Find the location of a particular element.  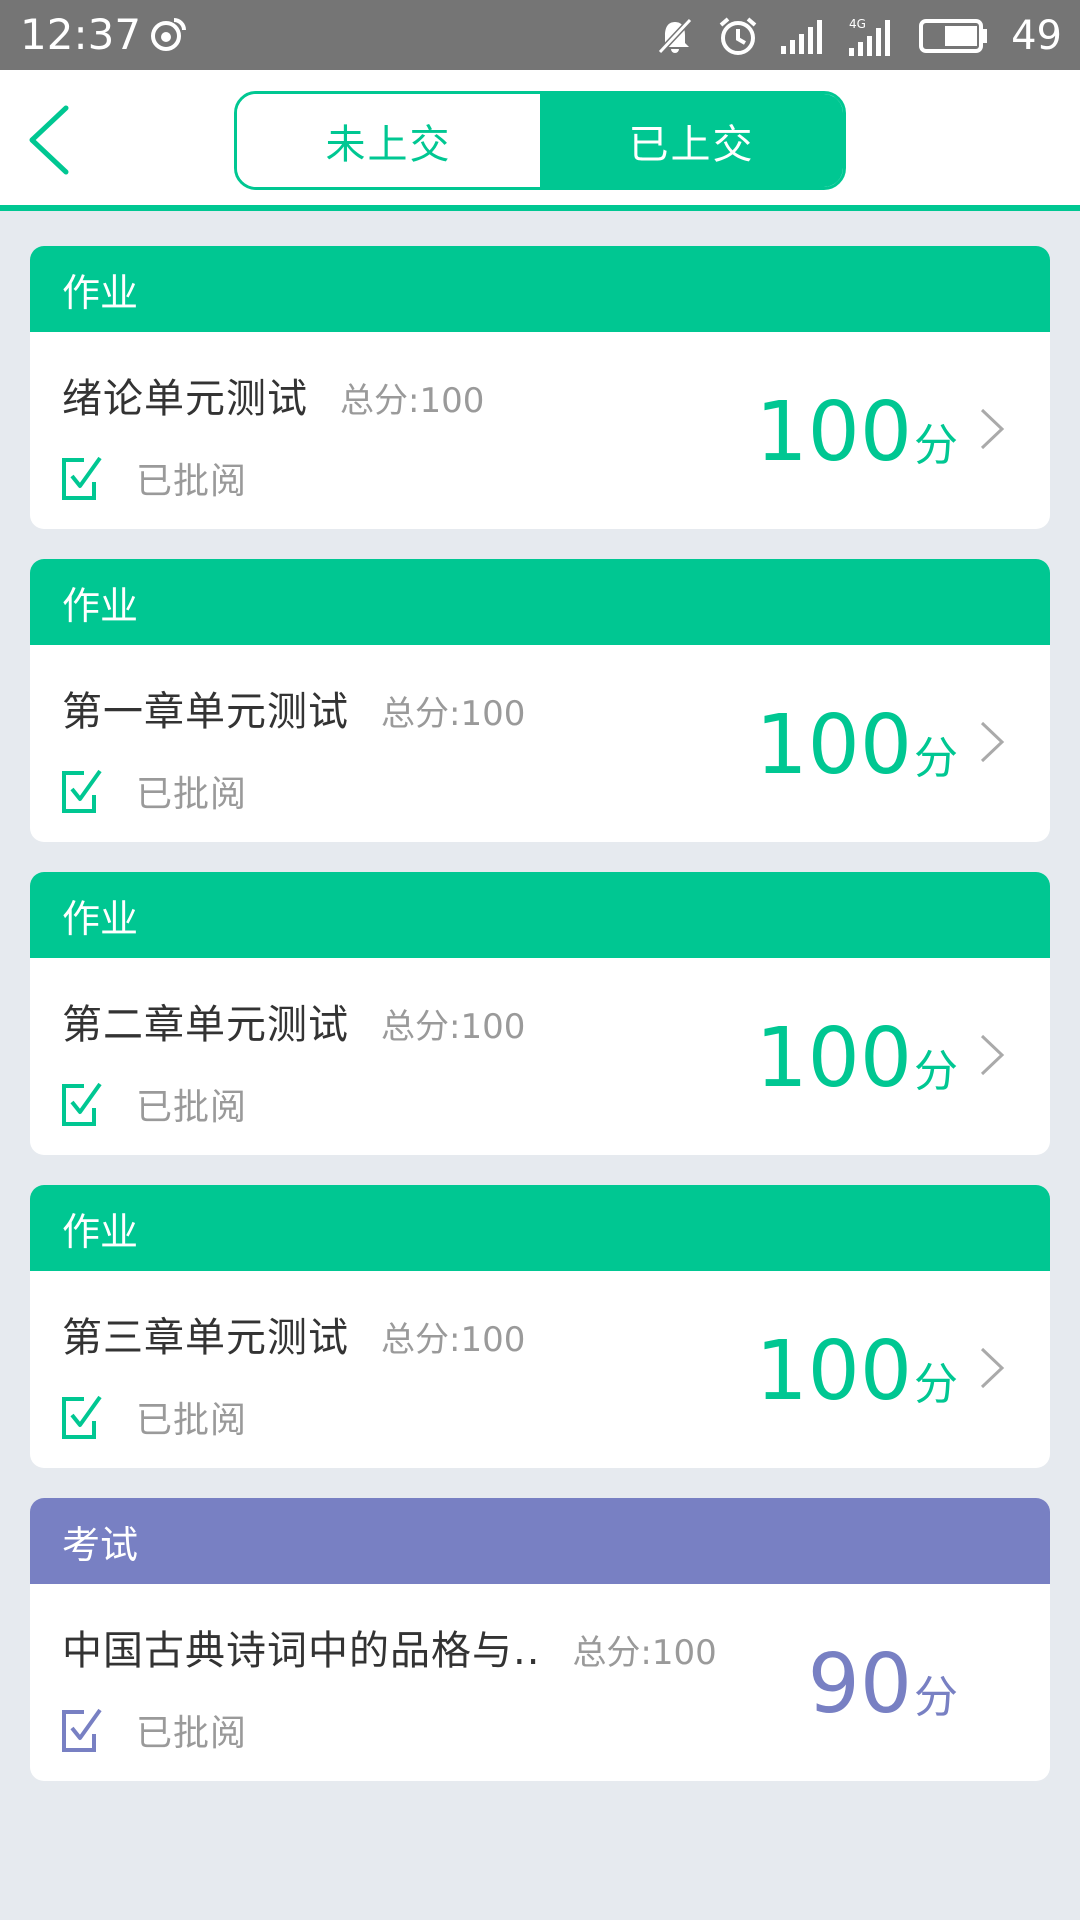

item-score: 90 分 is located at coordinates (883, 1685).